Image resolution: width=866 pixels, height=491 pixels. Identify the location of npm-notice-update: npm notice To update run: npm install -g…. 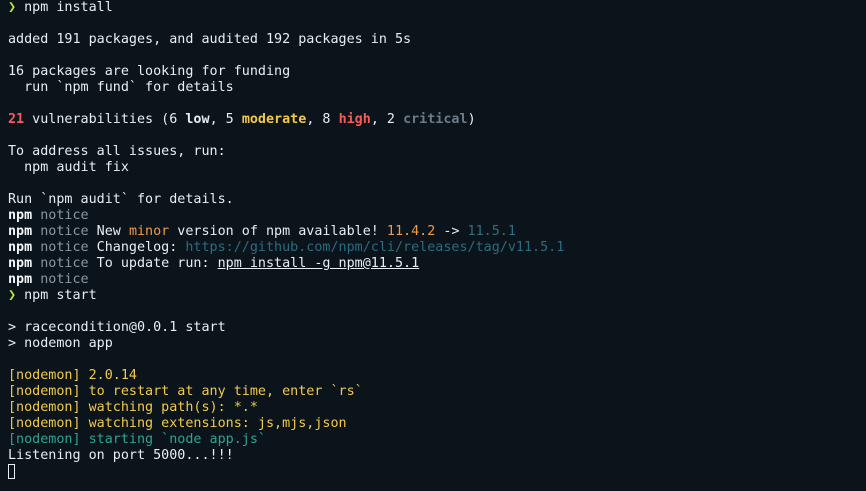
(433, 264).